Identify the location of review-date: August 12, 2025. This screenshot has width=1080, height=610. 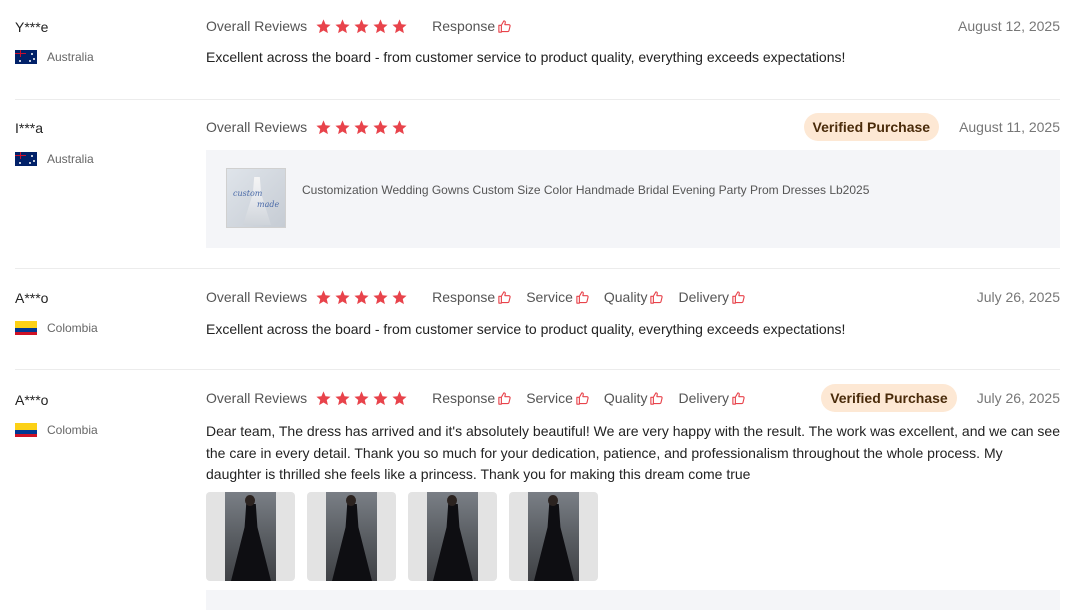
(1009, 26).